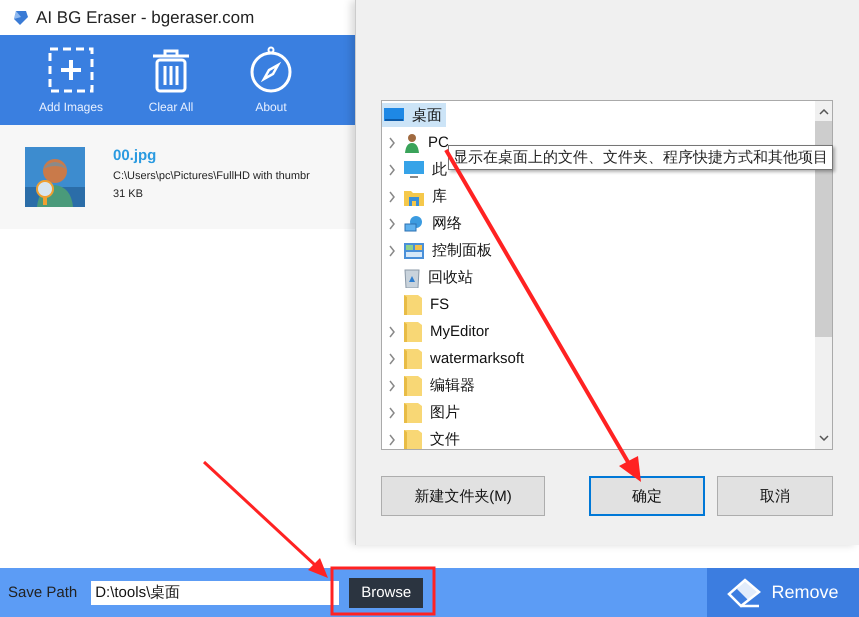  Describe the element at coordinates (128, 194) in the screenshot. I see `file-size: 31 KB` at that location.